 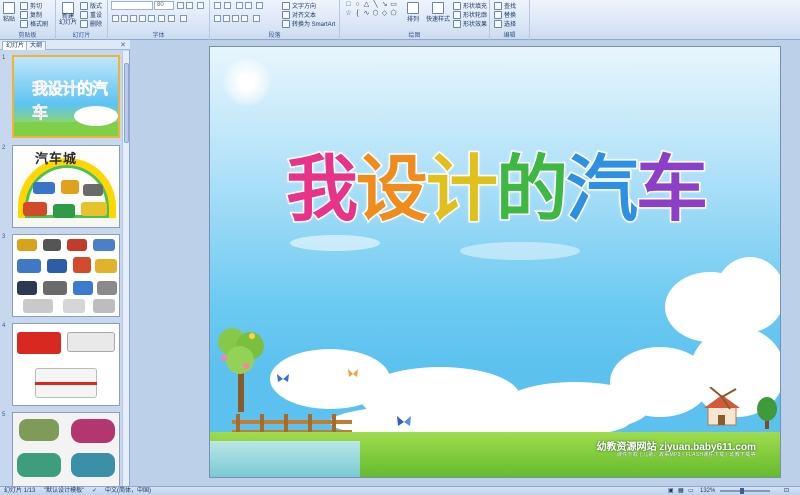 What do you see at coordinates (470, 14) in the screenshot?
I see `shape-outline-button: 形状轮廓` at bounding box center [470, 14].